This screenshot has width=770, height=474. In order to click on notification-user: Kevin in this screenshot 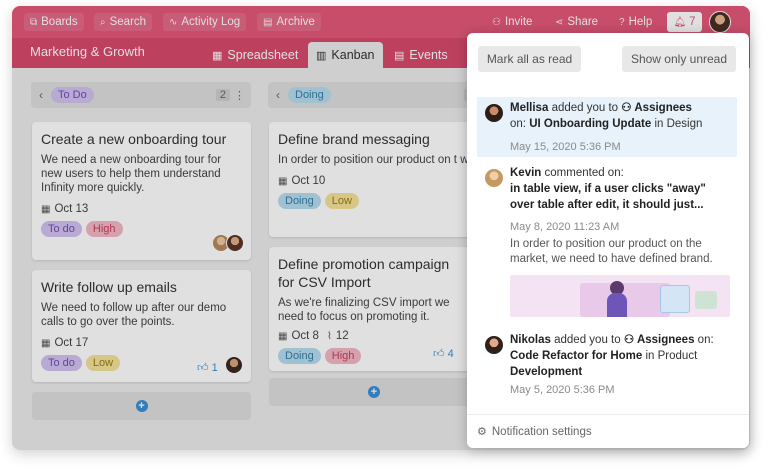, I will do `click(526, 173)`.